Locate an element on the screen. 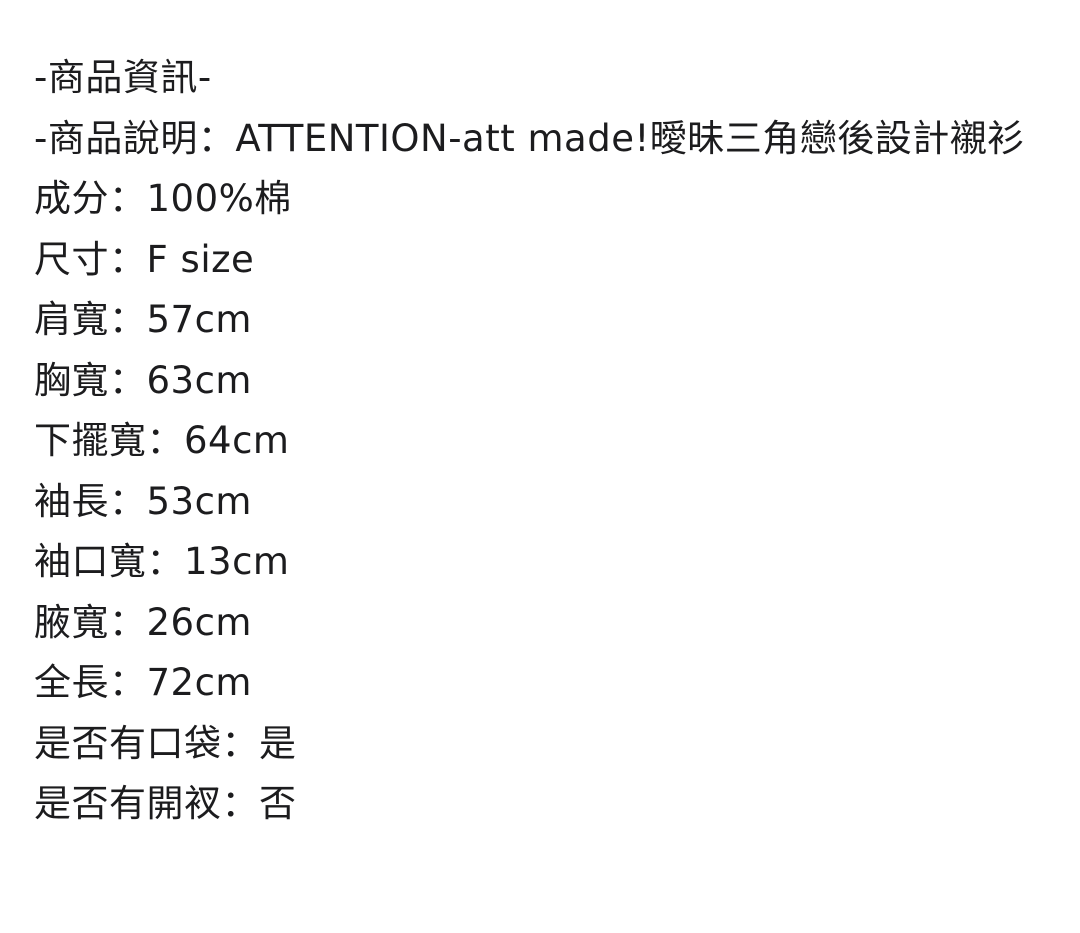 The width and height of the screenshot is (1080, 933). spec-cuff-width: 袖口寬：13cm is located at coordinates (162, 561).